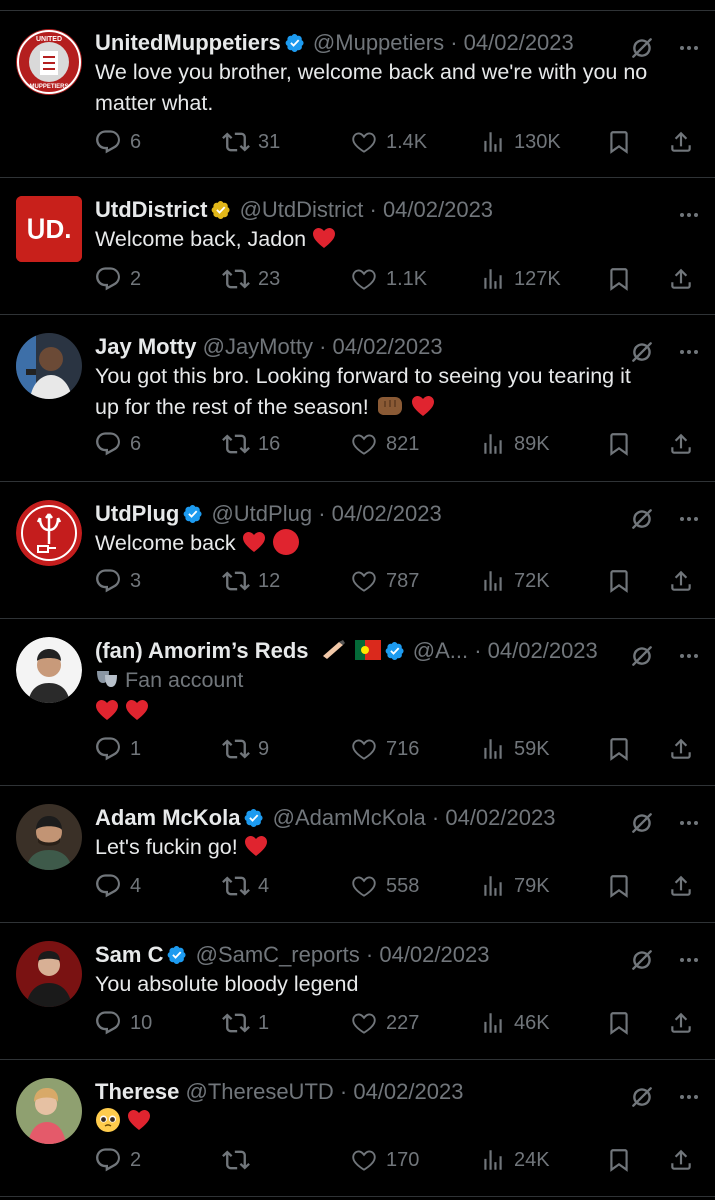  I want to click on action-bar: 4 4 558 79K, so click(396, 886).